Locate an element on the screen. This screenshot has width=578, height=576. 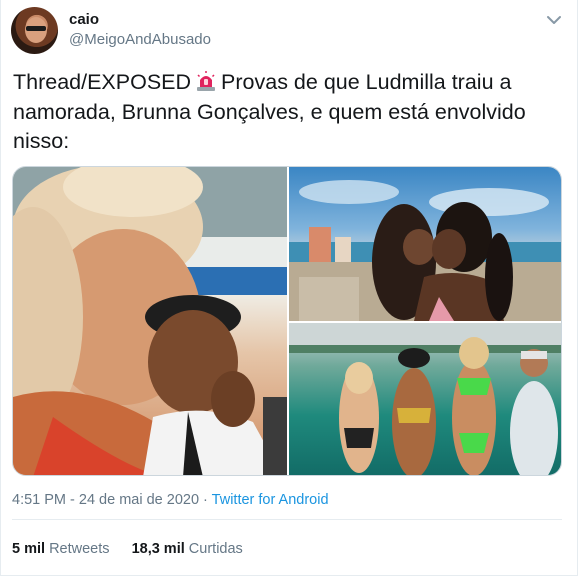
avatar-sunglasses is located at coordinates (36, 28).